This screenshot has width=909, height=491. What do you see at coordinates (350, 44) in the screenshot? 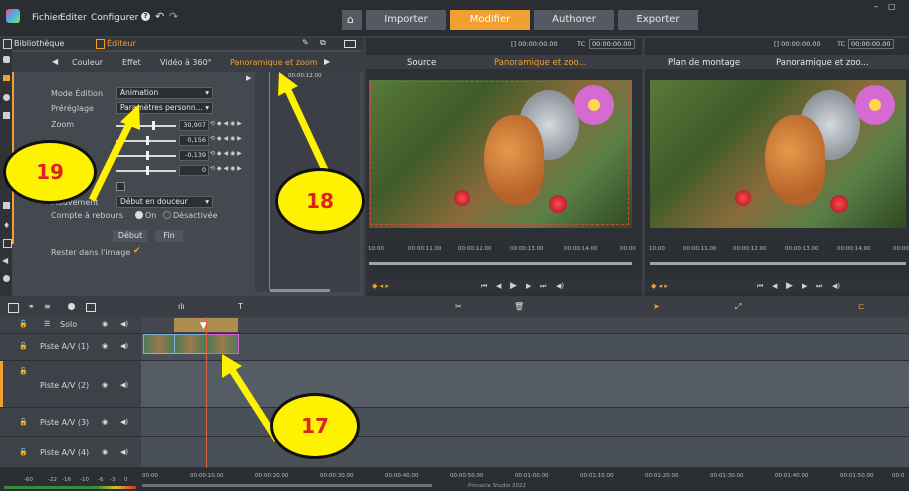
I see `layout-icon` at bounding box center [350, 44].